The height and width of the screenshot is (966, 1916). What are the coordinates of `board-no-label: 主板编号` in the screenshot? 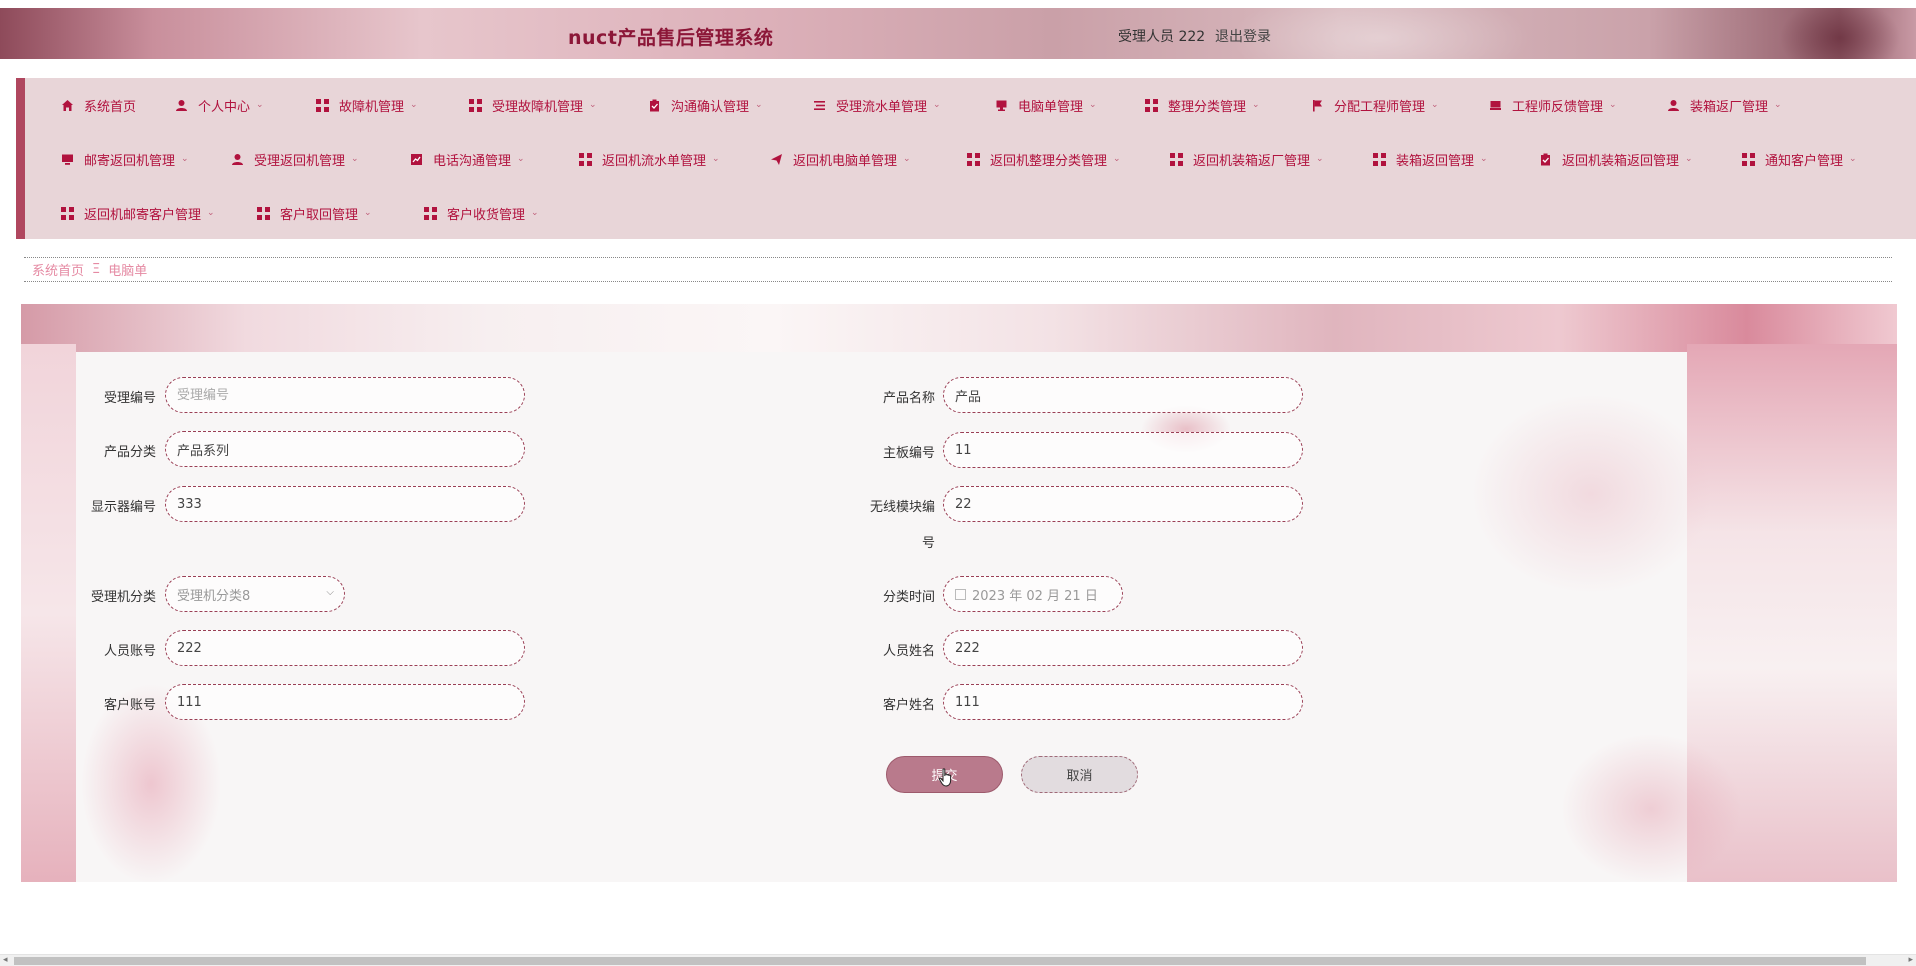 It's located at (908, 453).